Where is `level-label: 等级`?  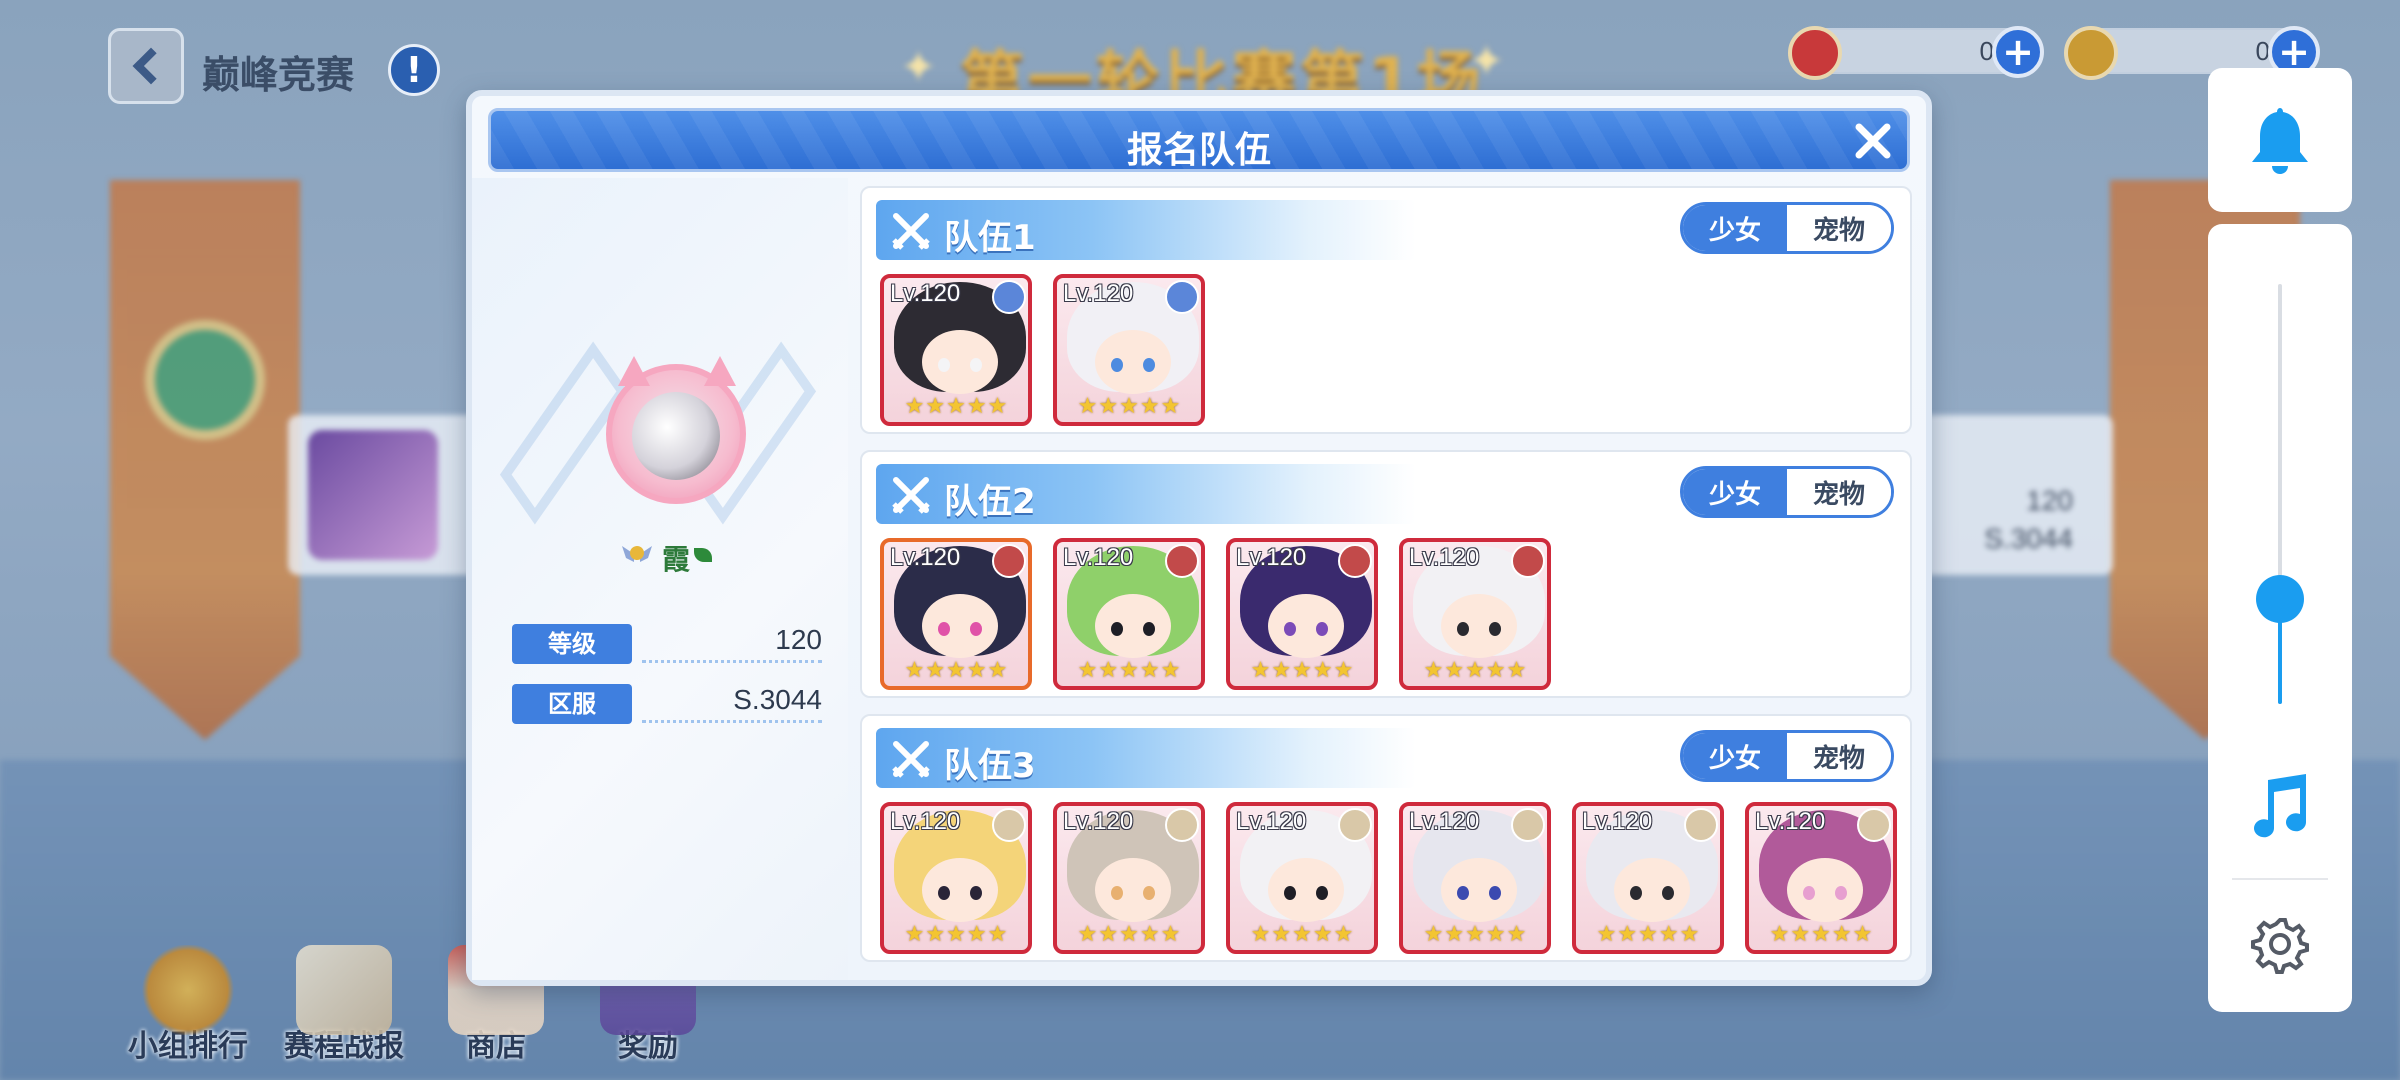
level-label: 等级 is located at coordinates (572, 644).